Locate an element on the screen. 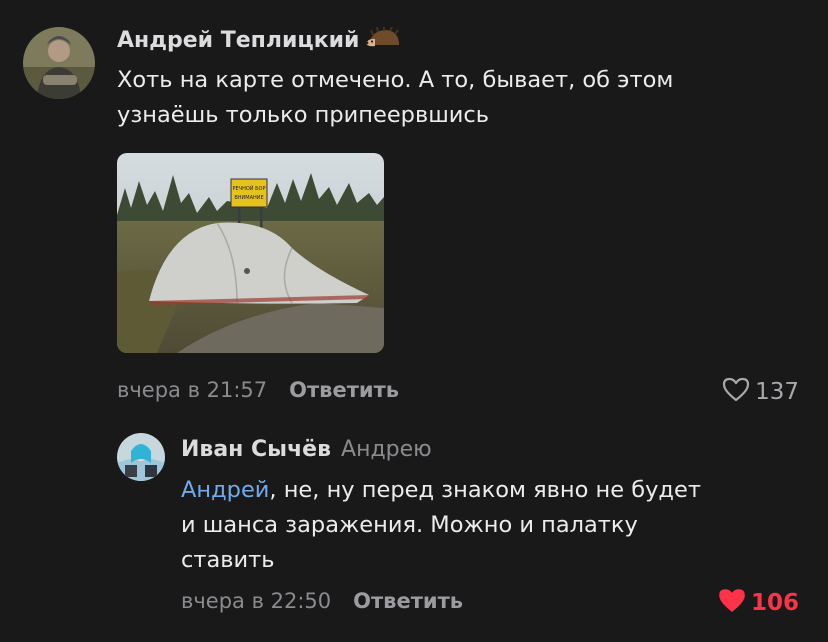 The image size is (828, 642). comment-author-andrey: Андрей Теплицкий is located at coordinates (259, 40).